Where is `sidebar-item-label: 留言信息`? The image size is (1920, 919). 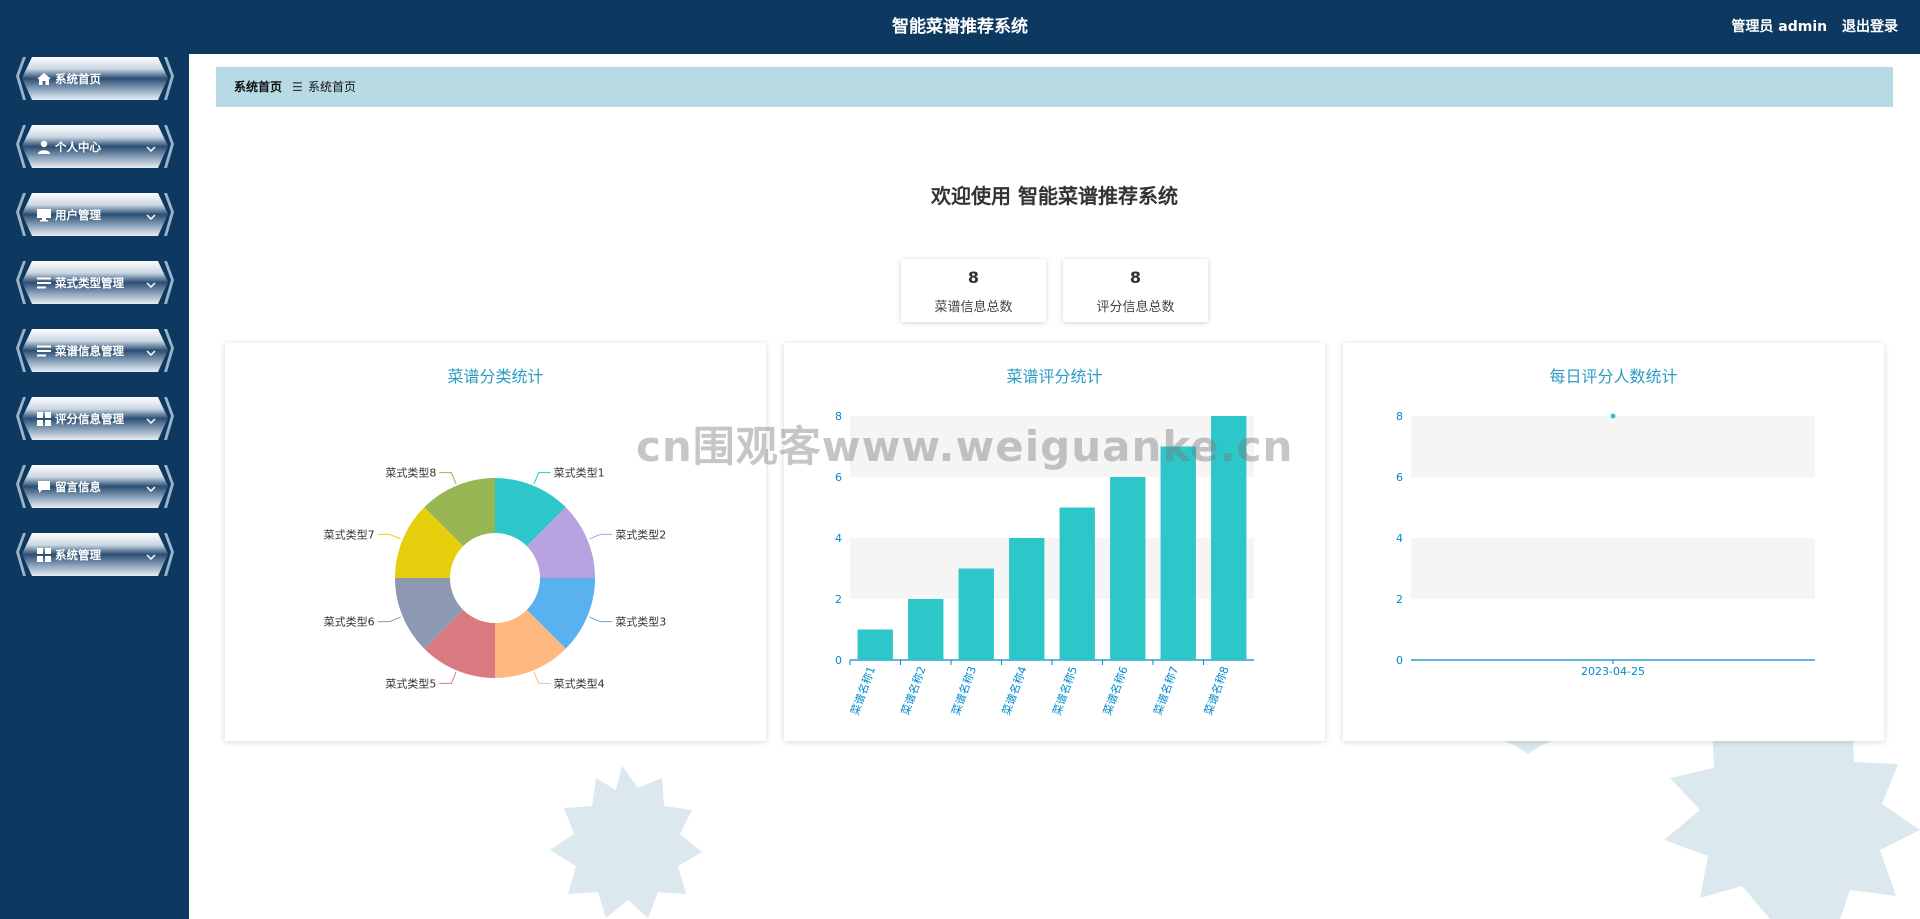 sidebar-item-label: 留言信息 is located at coordinates (78, 487).